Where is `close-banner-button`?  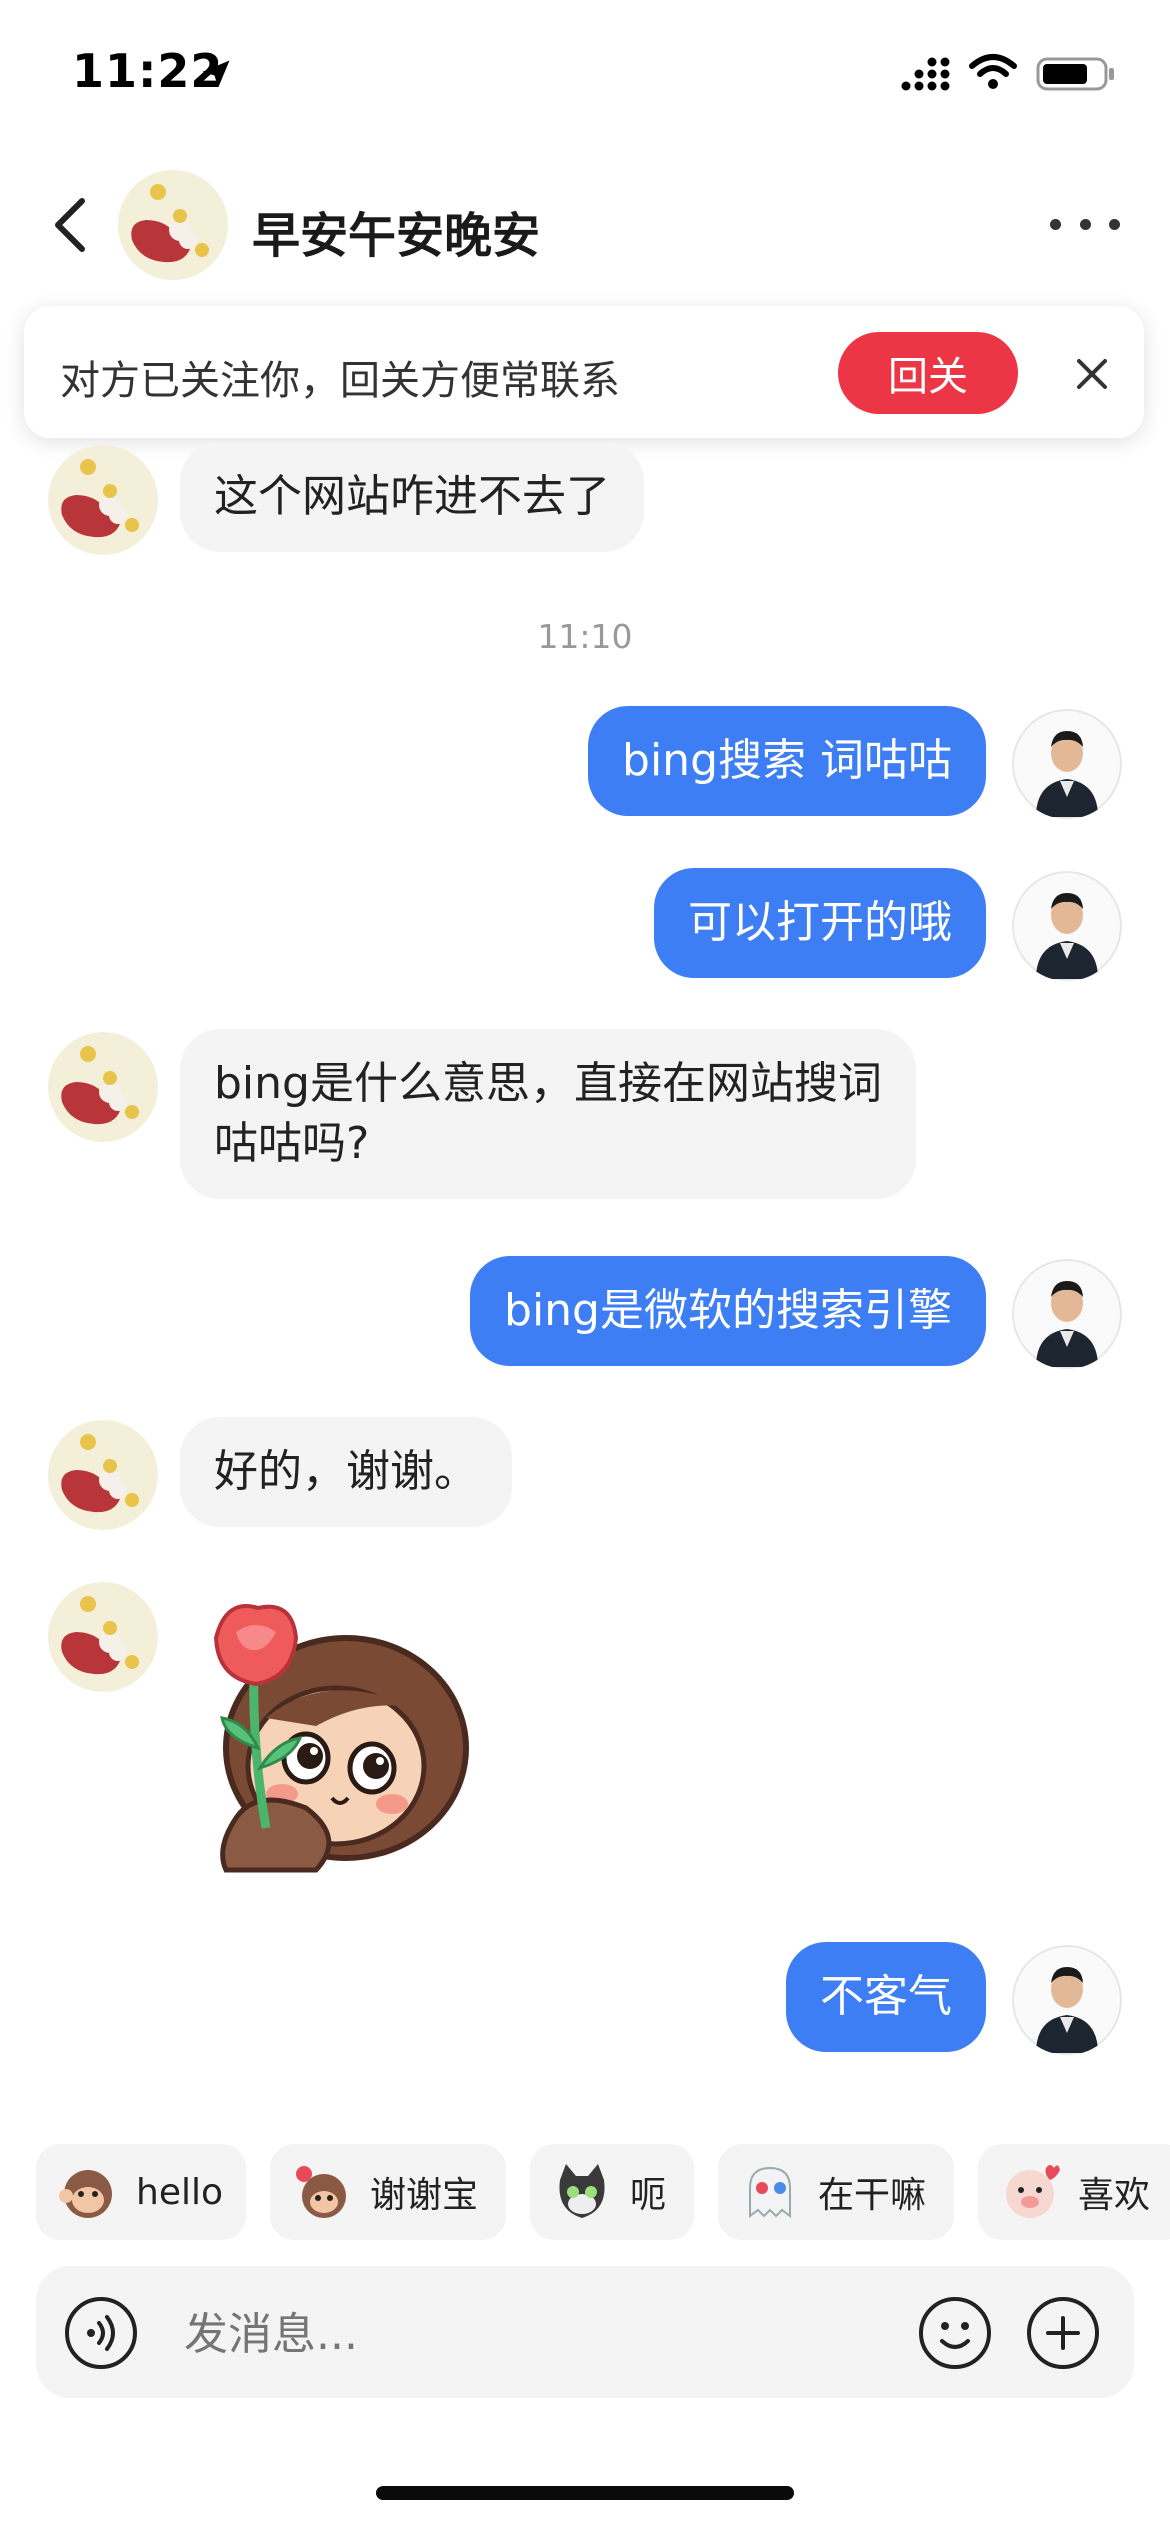
close-banner-button is located at coordinates (1092, 374).